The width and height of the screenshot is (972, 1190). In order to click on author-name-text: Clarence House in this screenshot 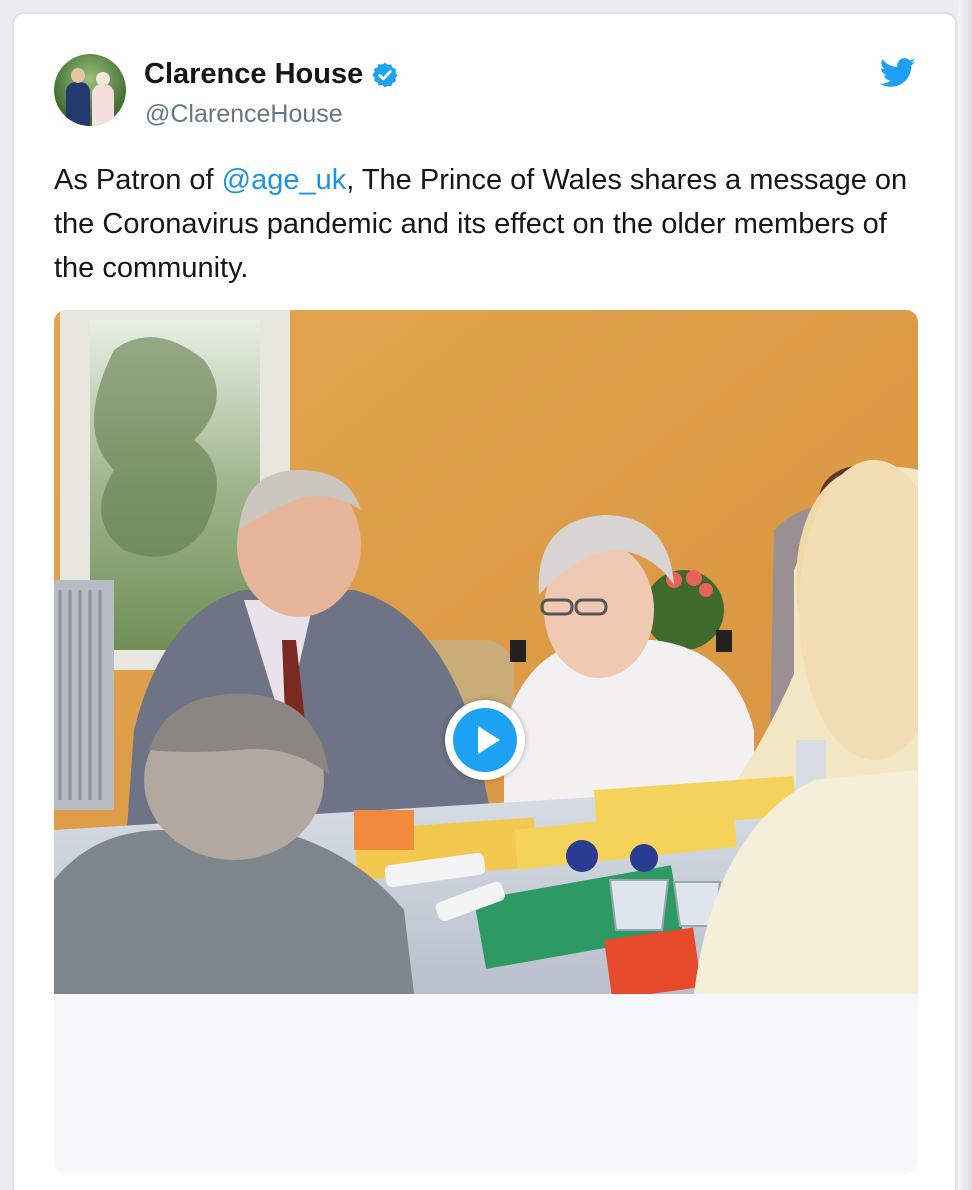, I will do `click(254, 74)`.